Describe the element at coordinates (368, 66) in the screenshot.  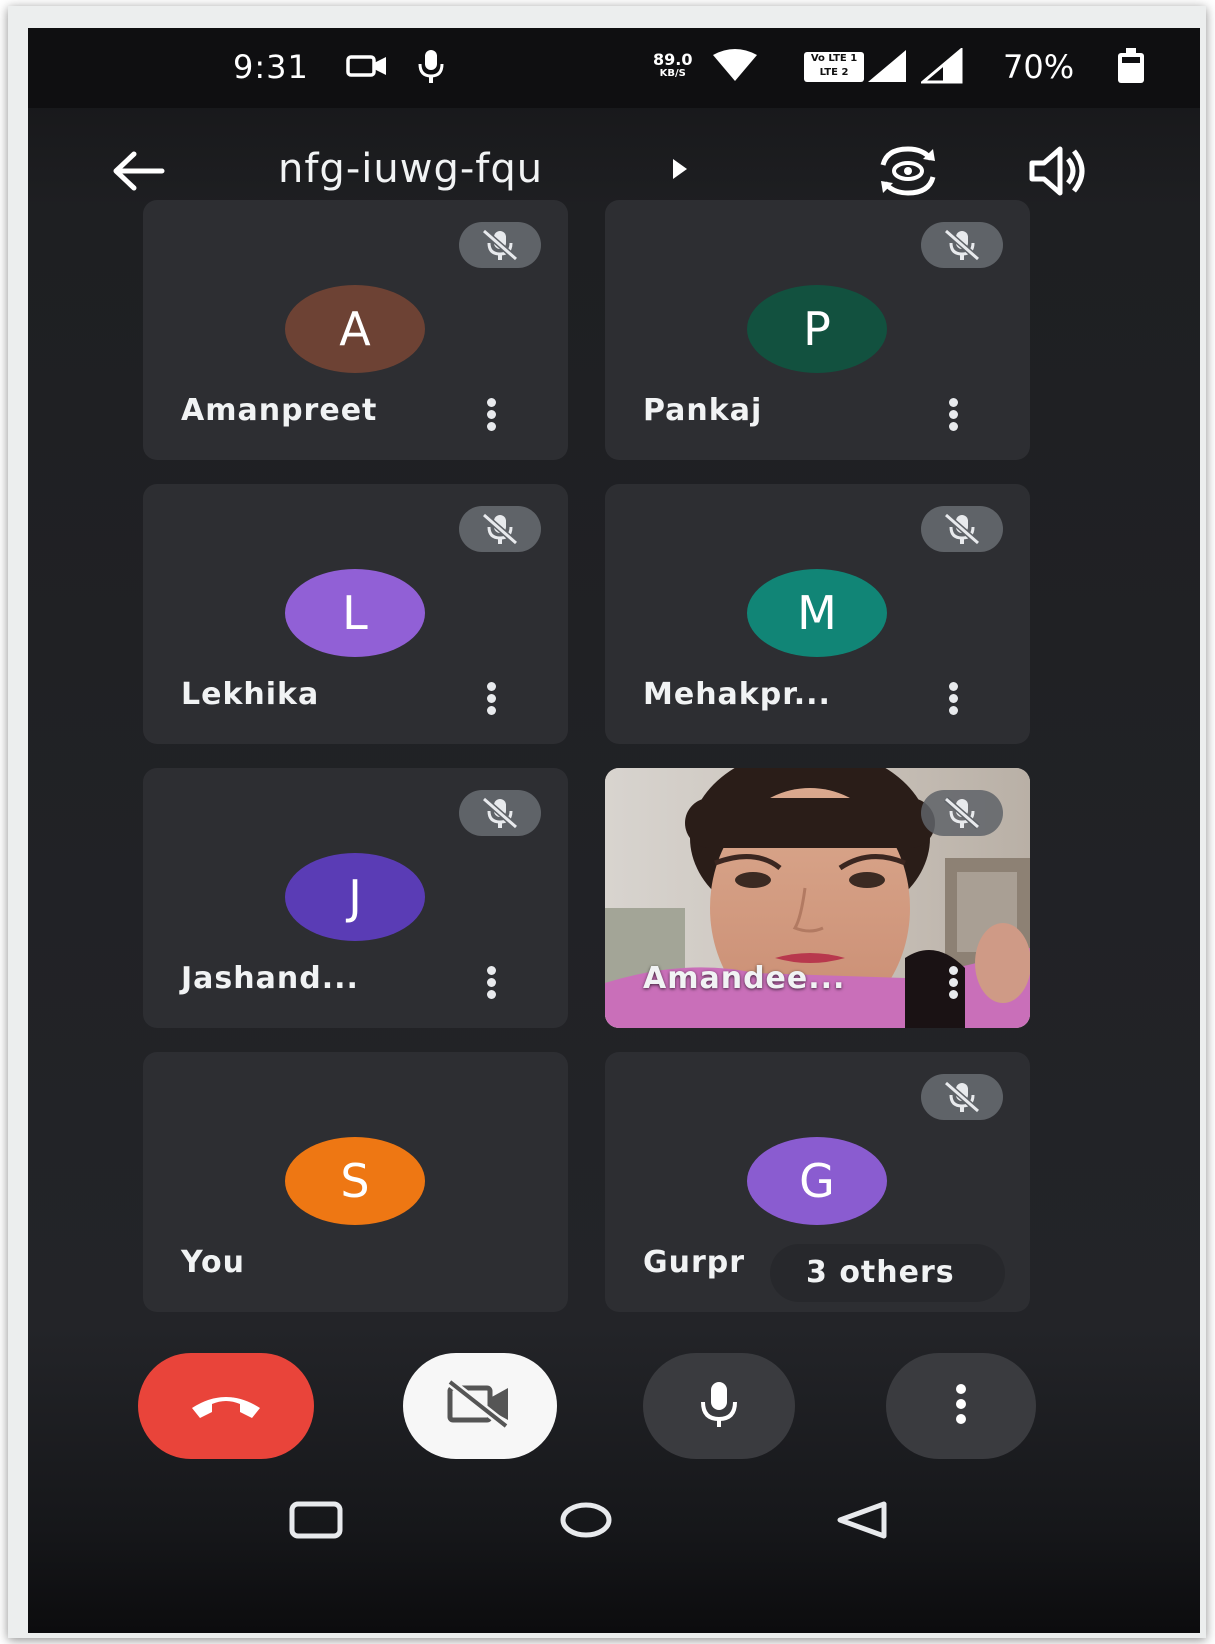
I see `camera-active-icon` at that location.